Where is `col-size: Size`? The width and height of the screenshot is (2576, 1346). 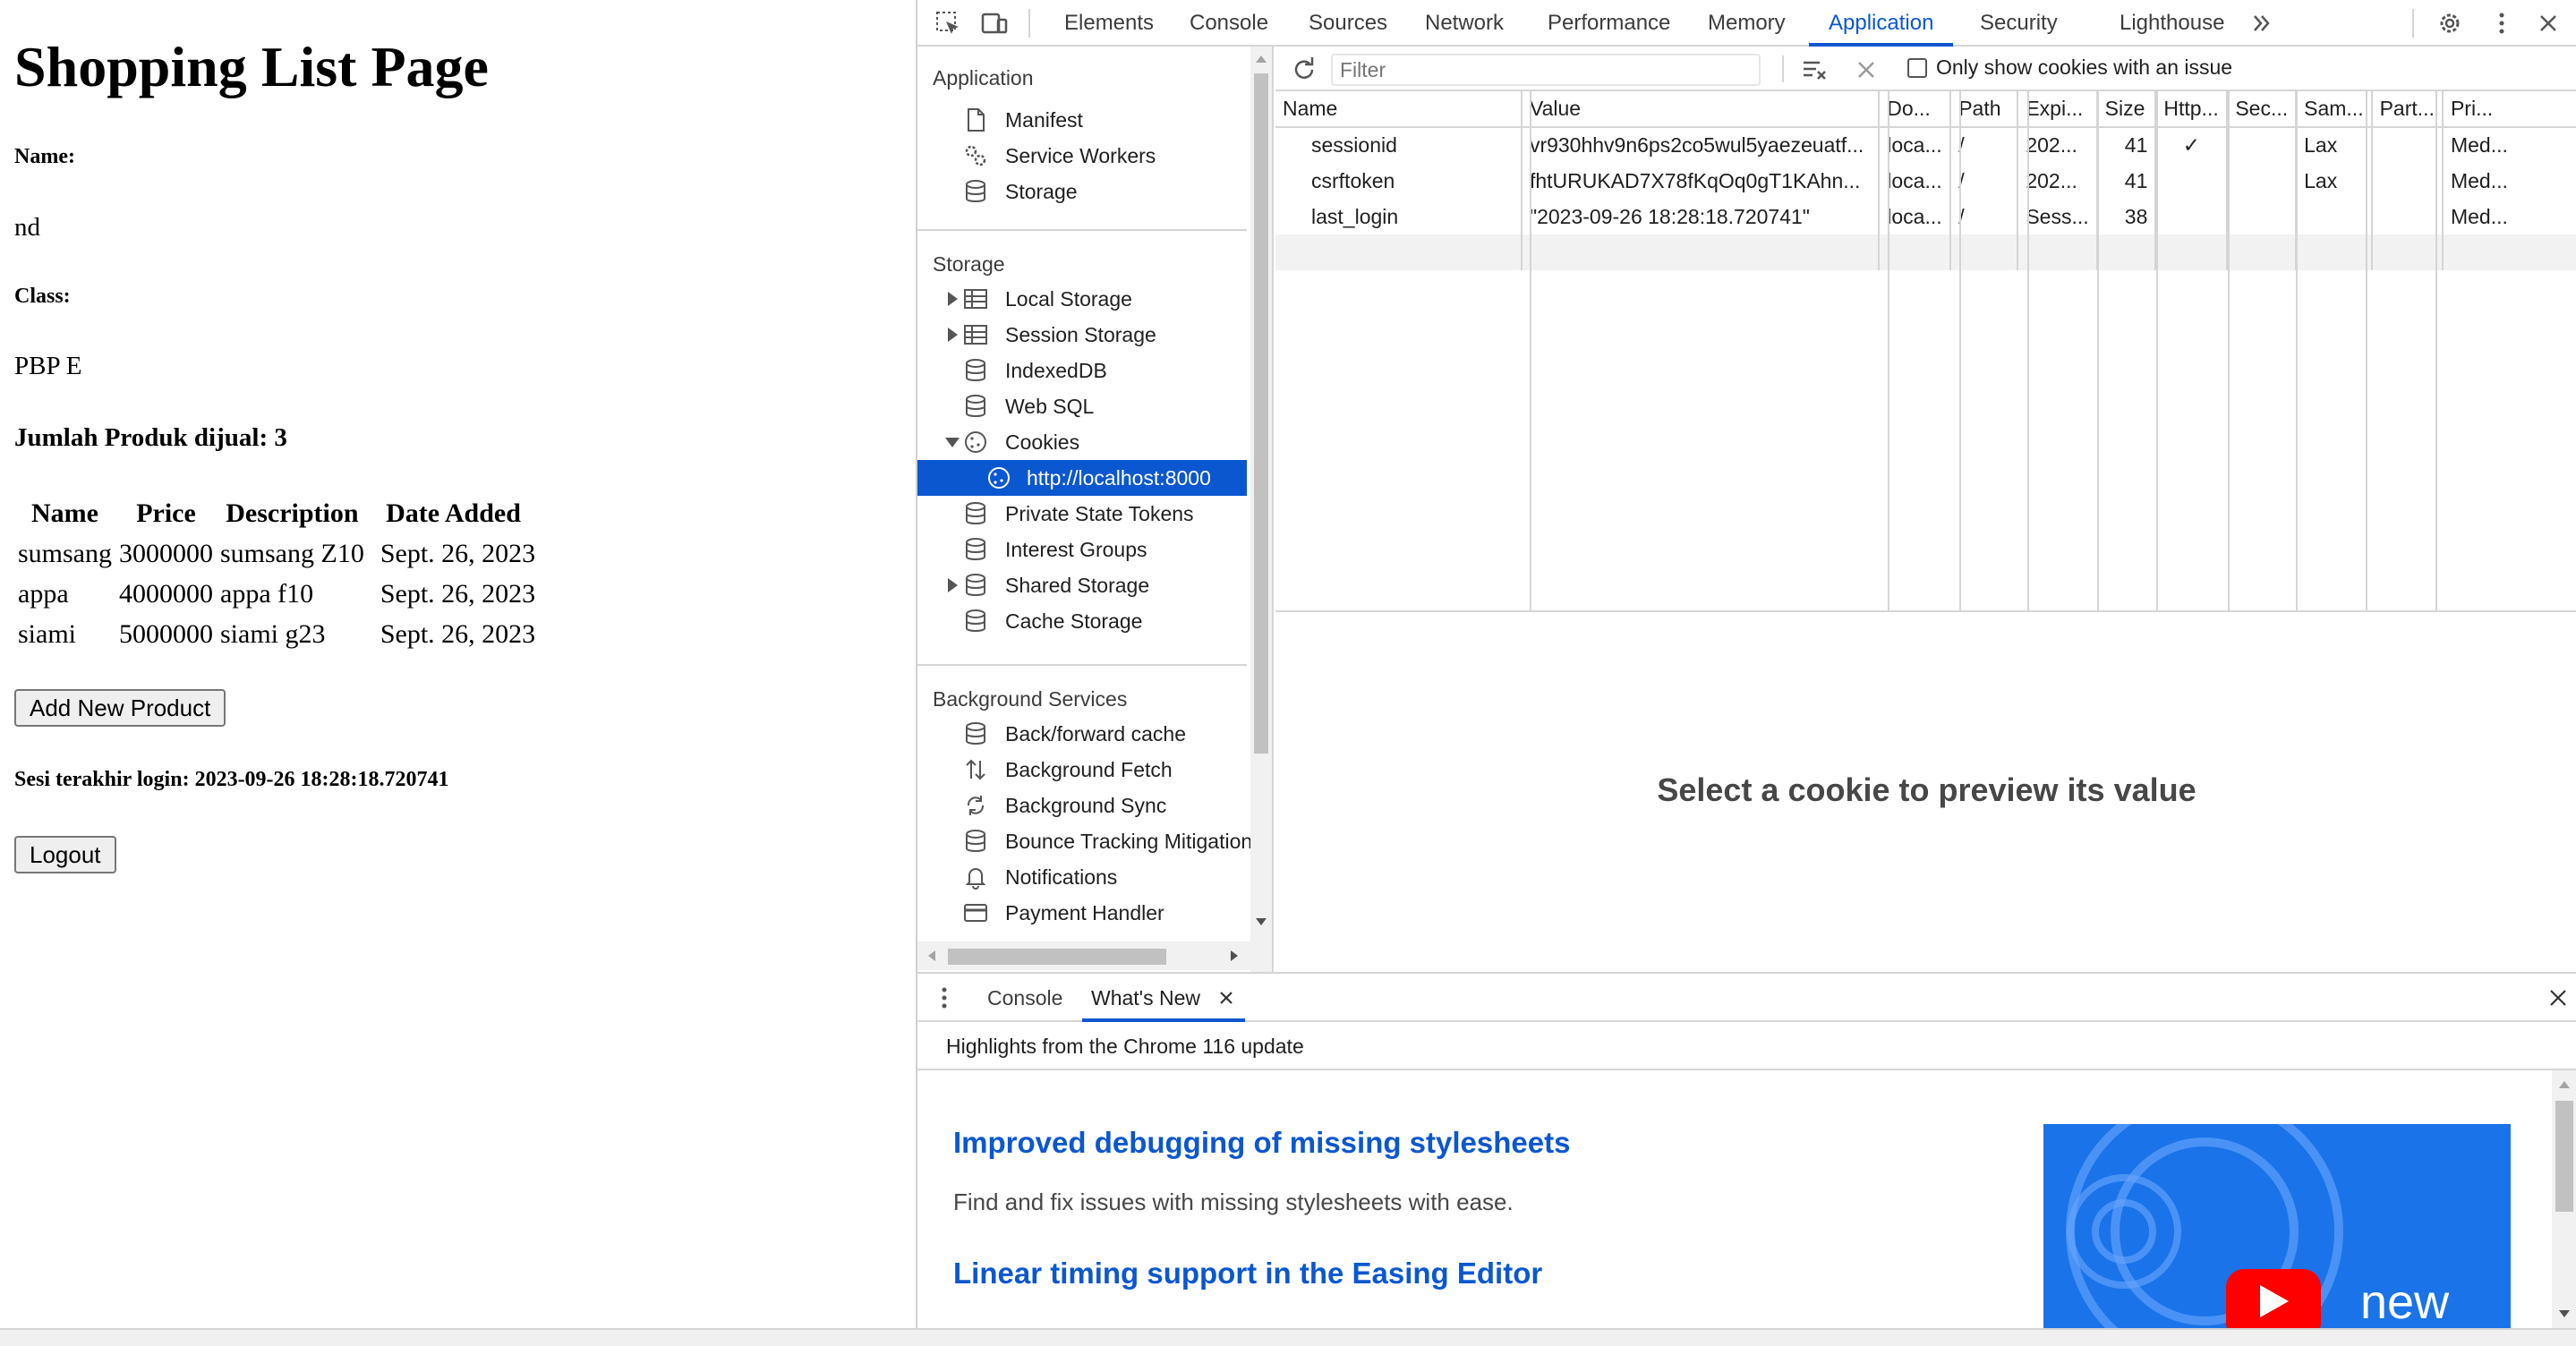
col-size: Size is located at coordinates (2126, 110).